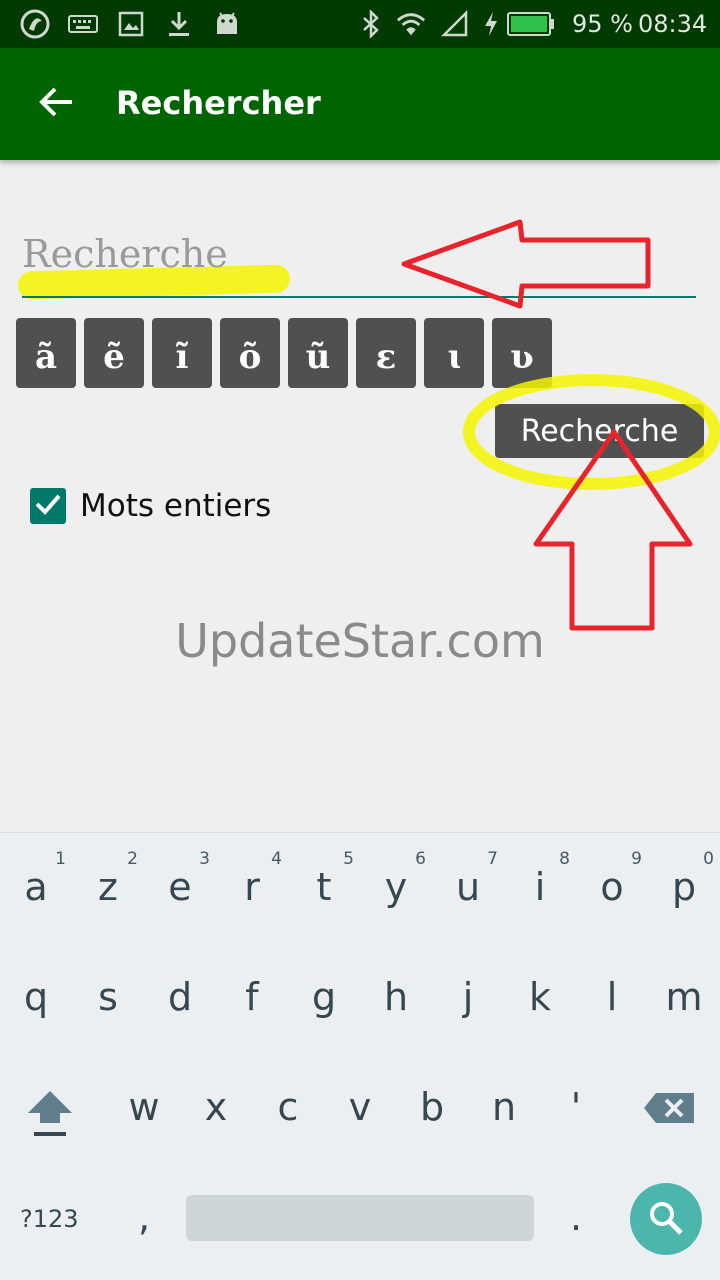 This screenshot has width=720, height=1280. I want to click on key-d: d, so click(180, 993).